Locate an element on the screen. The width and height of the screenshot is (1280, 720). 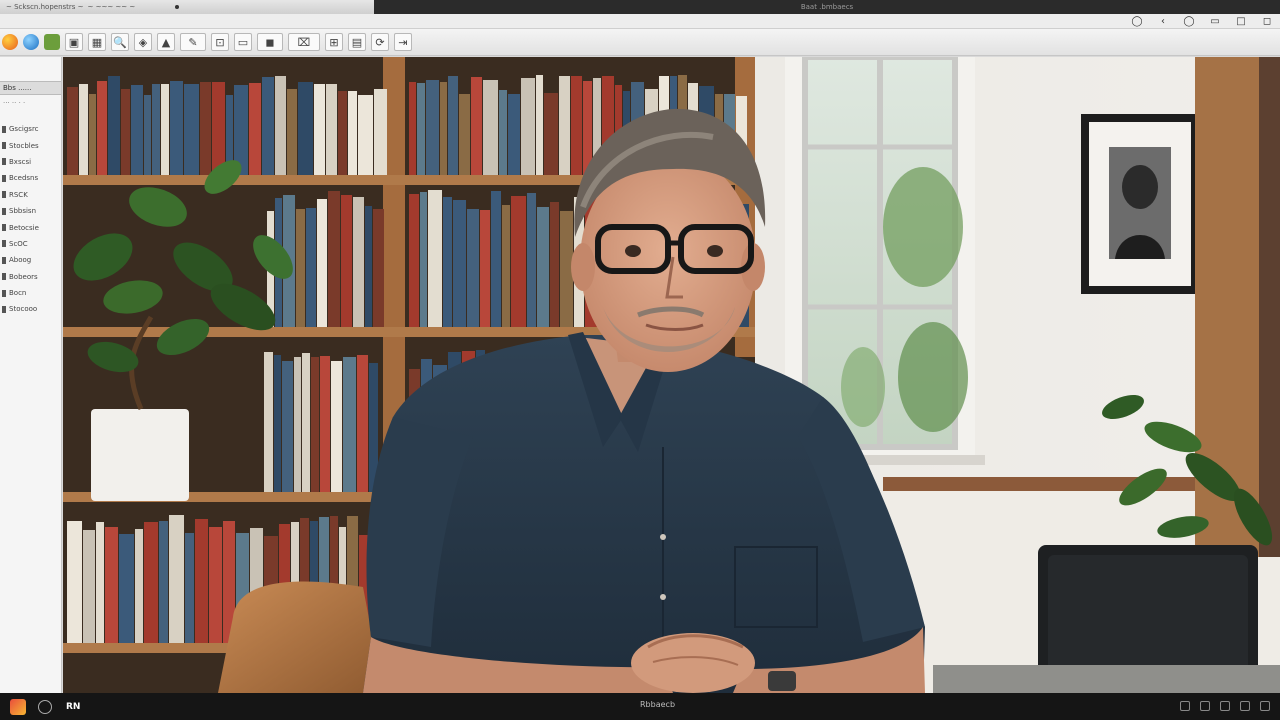
panel-list-item: RSCK is located at coordinates (30, 195).